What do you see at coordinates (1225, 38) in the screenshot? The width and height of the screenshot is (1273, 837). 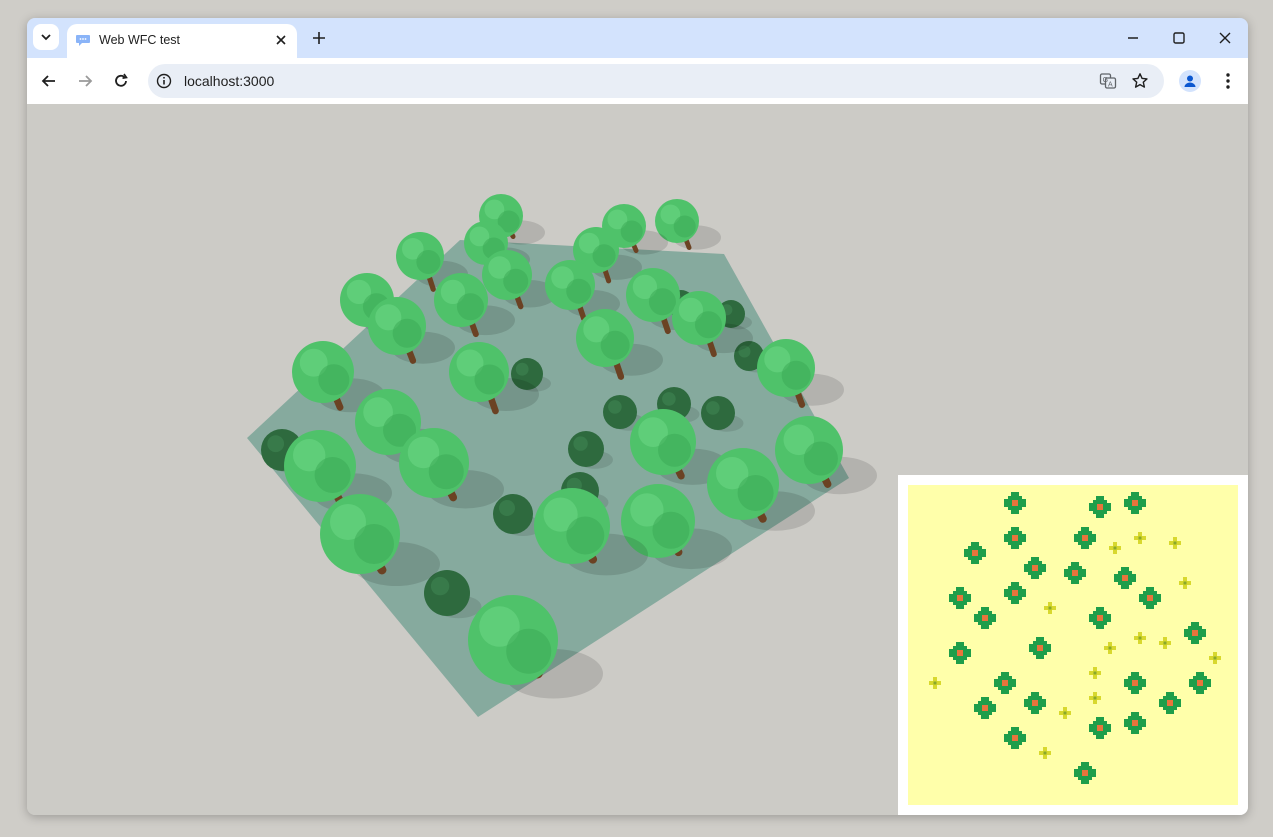 I see `close-window-icon` at bounding box center [1225, 38].